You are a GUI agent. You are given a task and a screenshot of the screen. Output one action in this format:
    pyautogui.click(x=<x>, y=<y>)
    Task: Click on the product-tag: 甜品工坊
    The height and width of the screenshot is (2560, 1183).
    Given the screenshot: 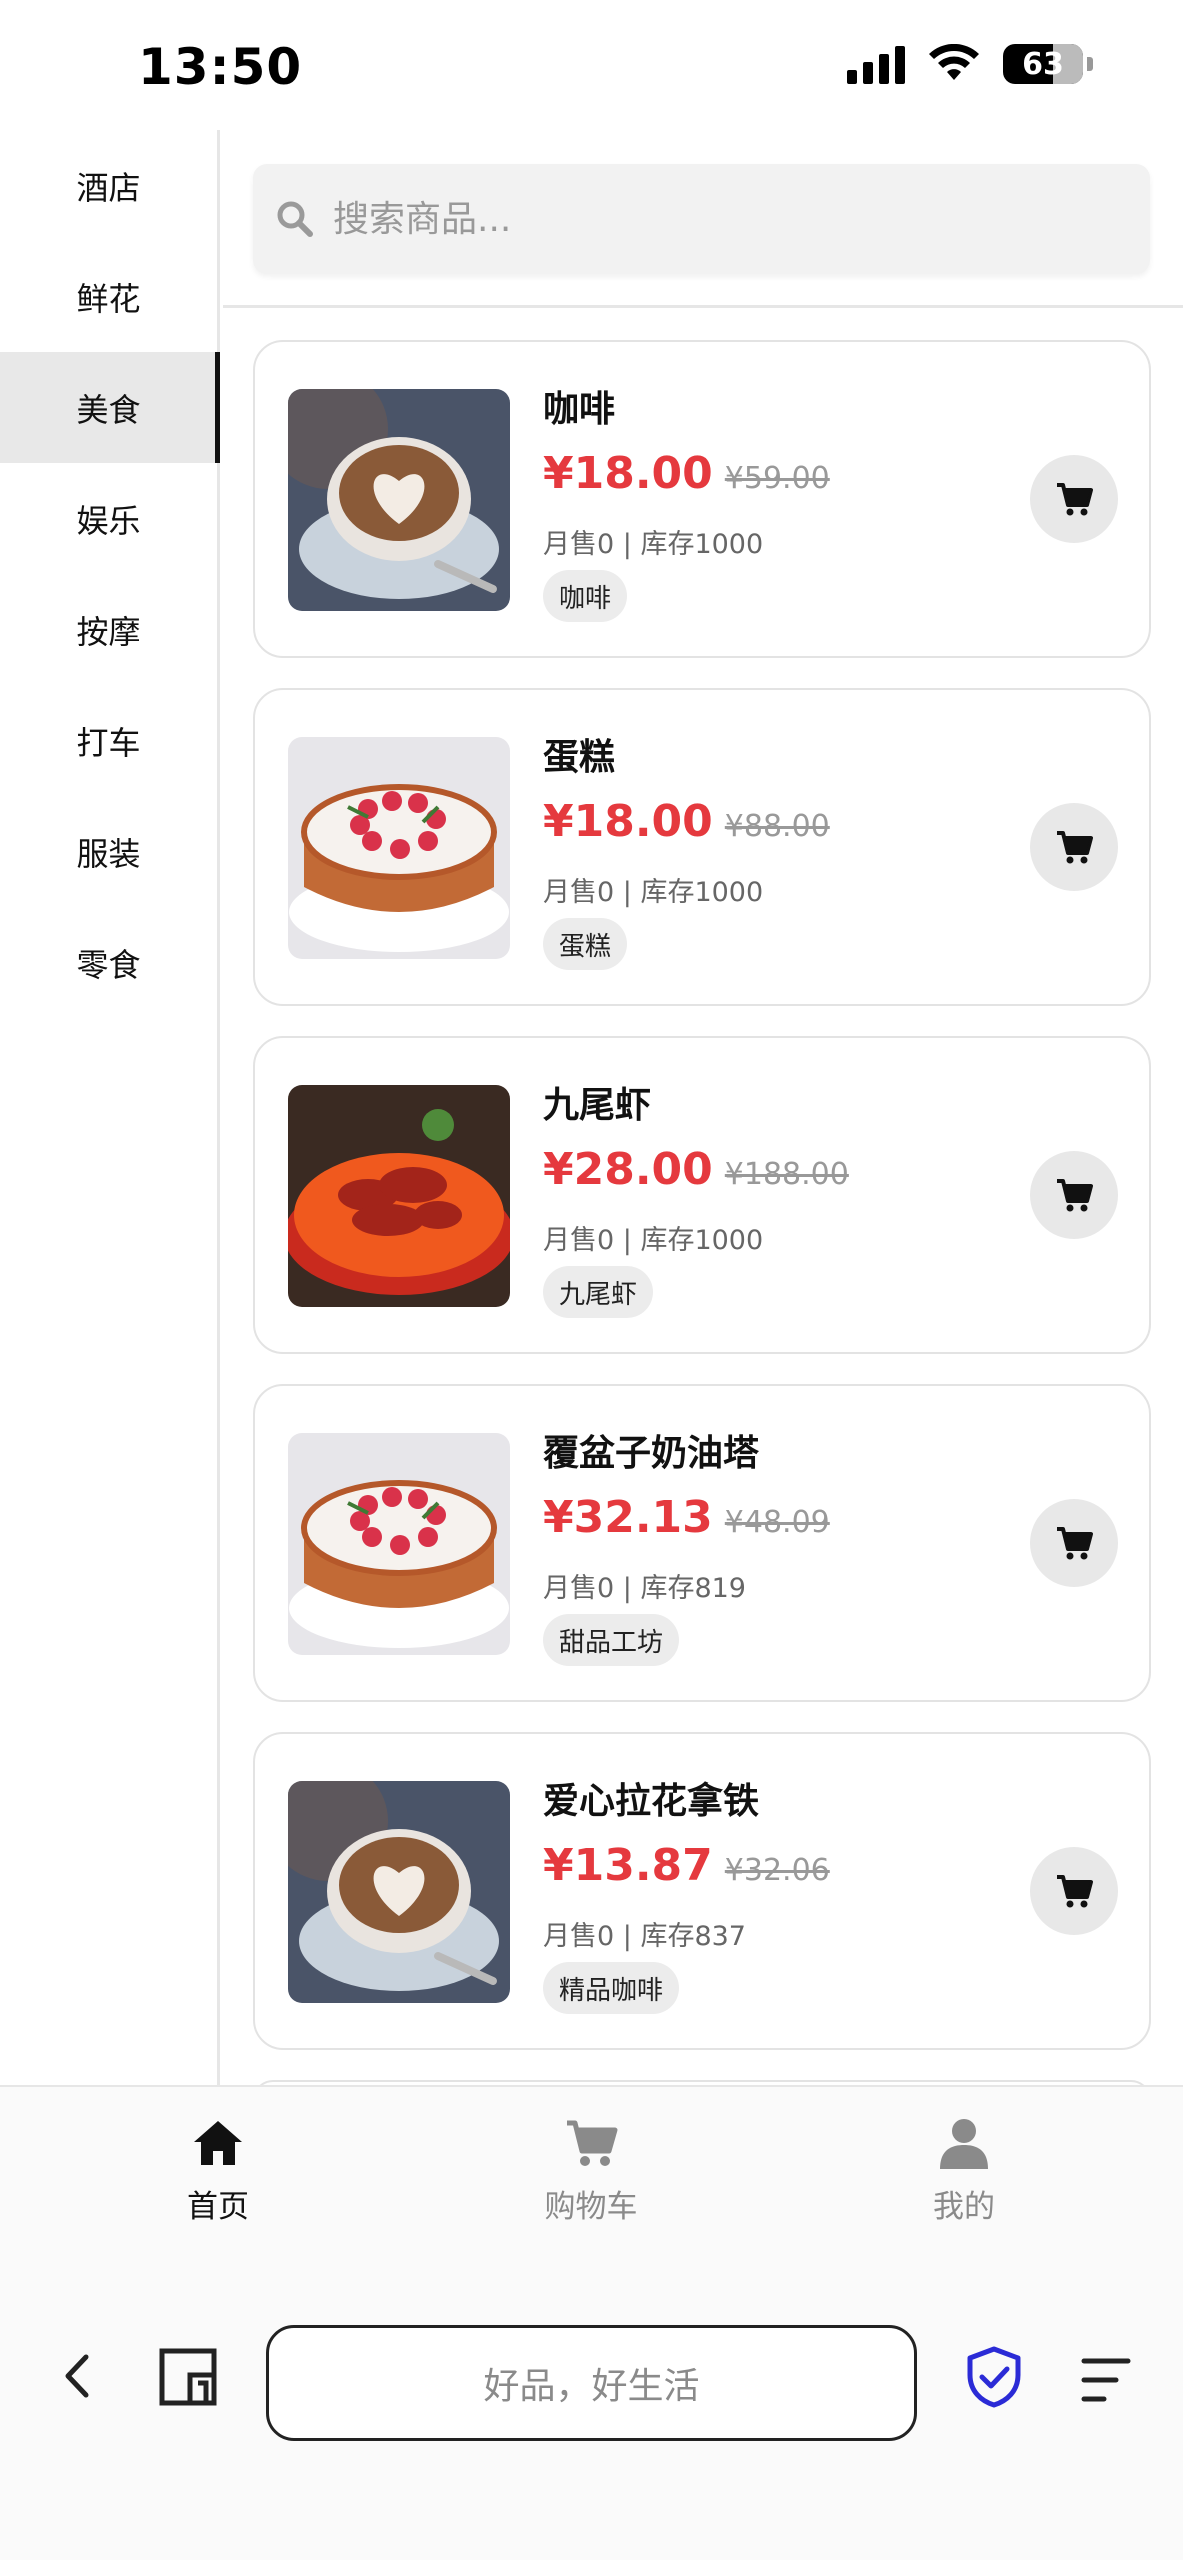 What is the action you would take?
    pyautogui.click(x=611, y=1640)
    